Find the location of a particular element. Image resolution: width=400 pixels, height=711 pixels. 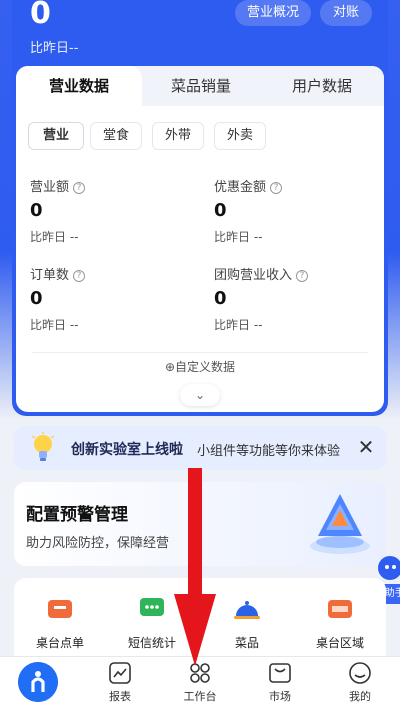

tab-dish-sales: 菜品销量 is located at coordinates (201, 86).